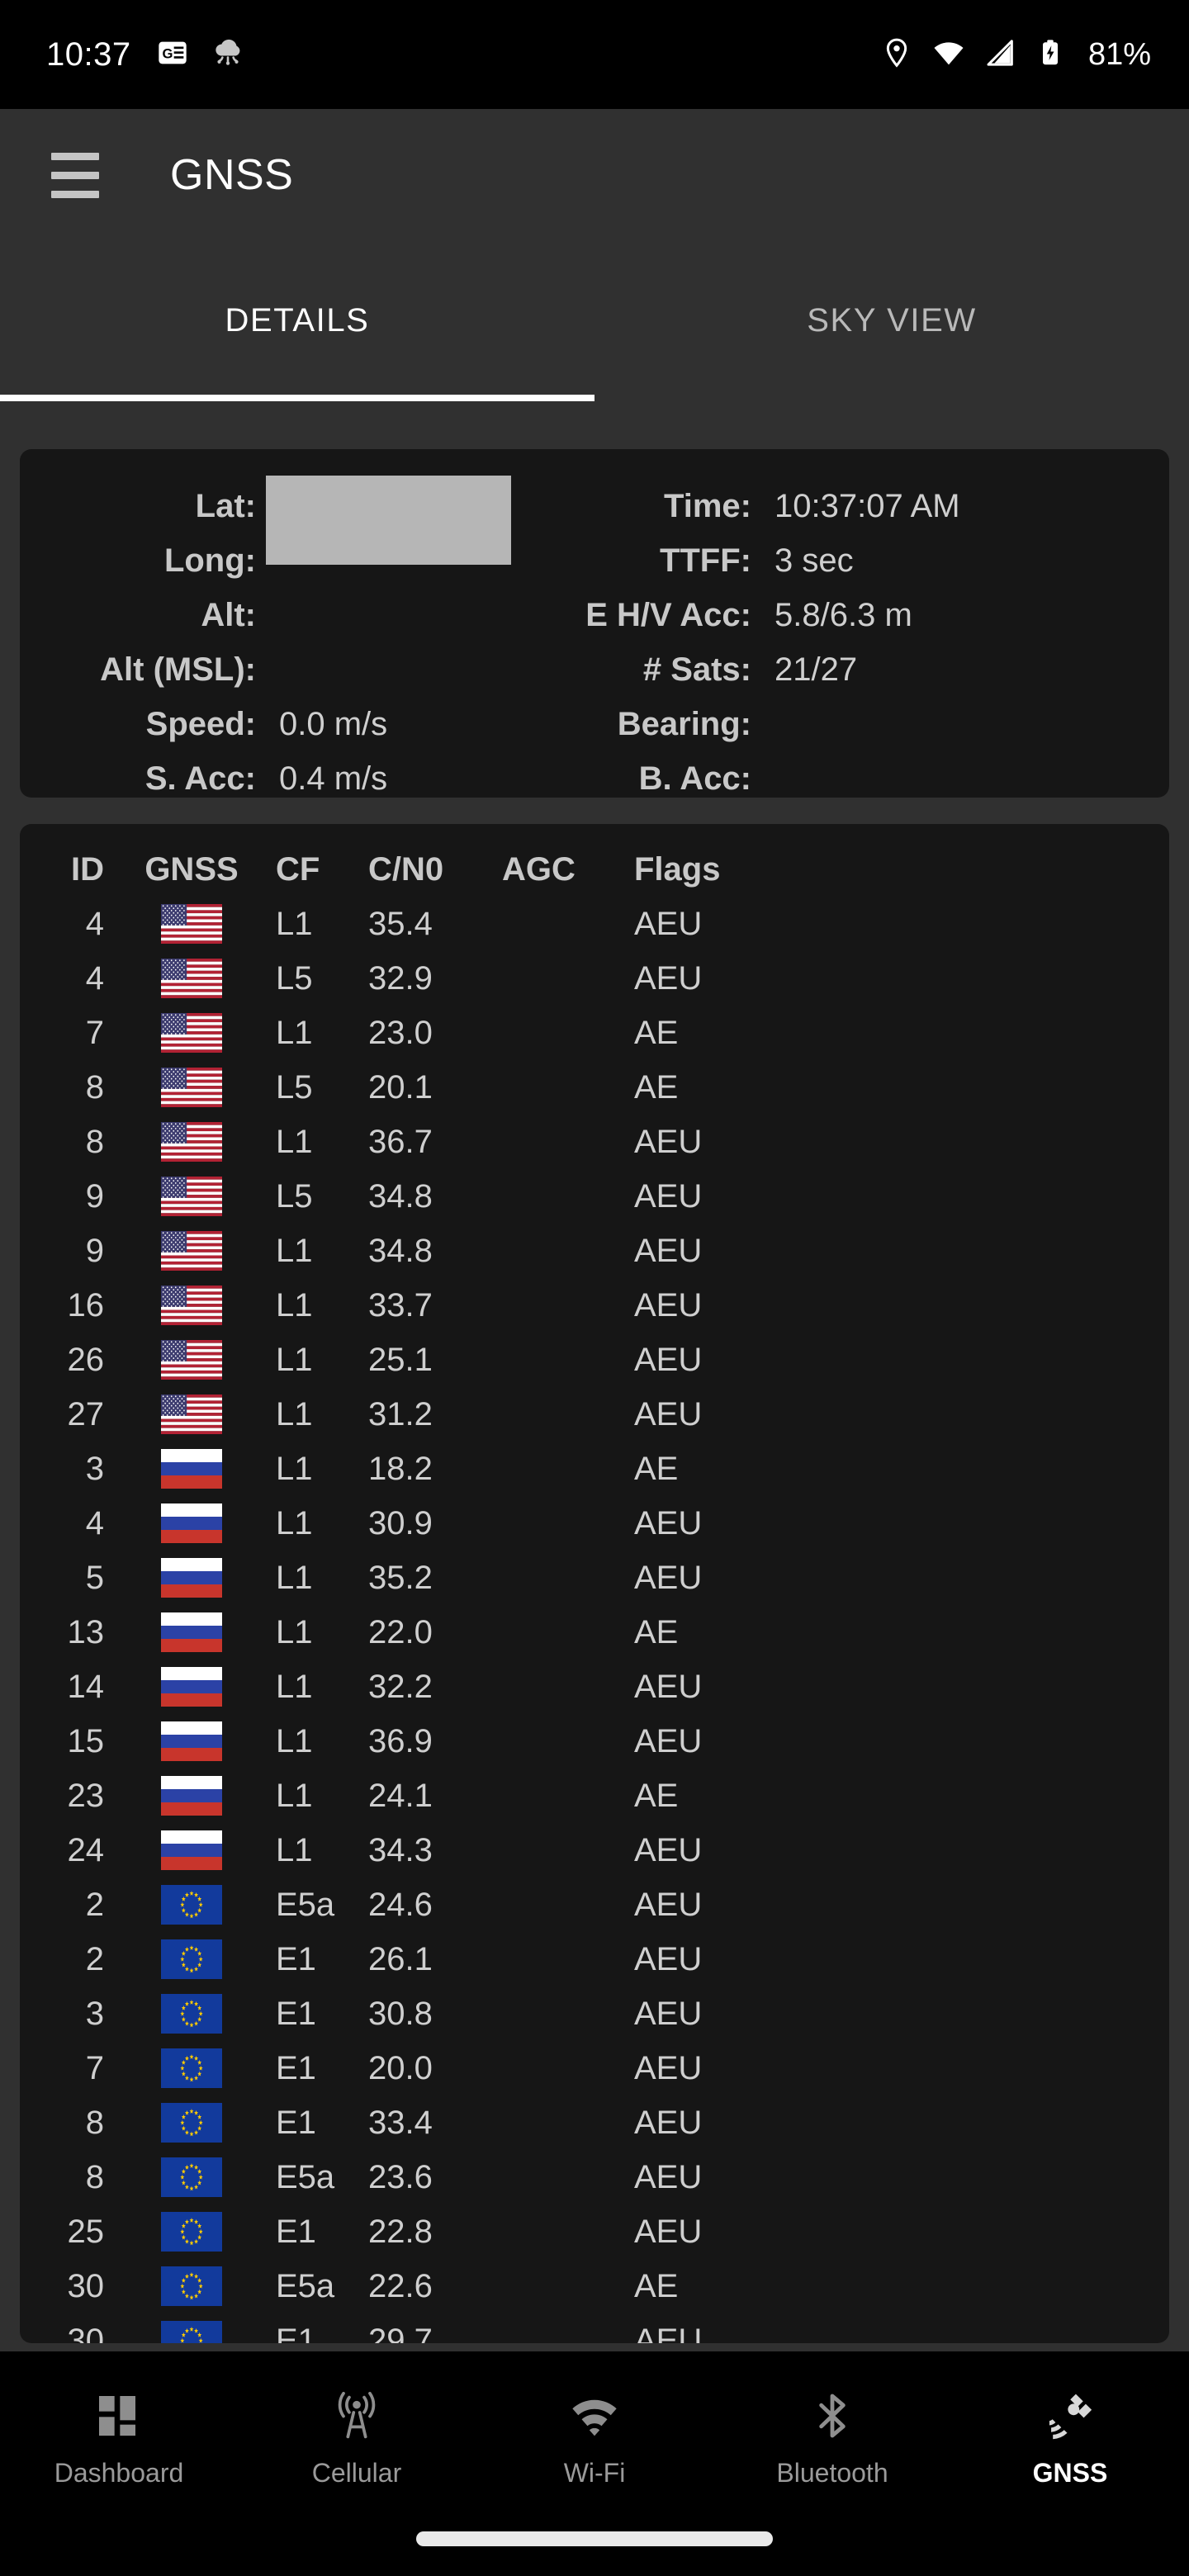 This screenshot has height=2576, width=1189. Describe the element at coordinates (87, 869) in the screenshot. I see `column-header-id: ID` at that location.